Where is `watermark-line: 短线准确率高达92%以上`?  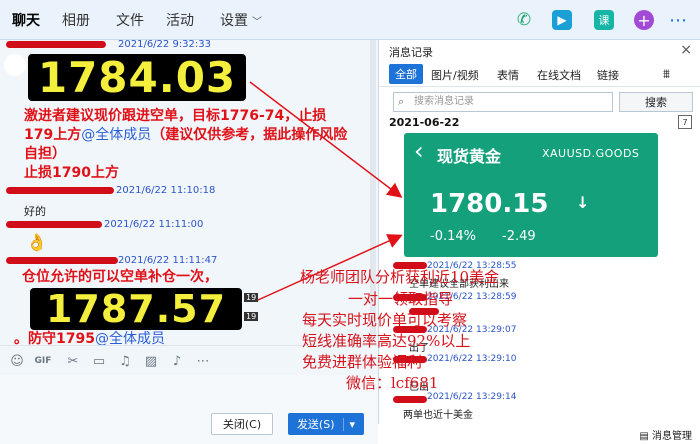
watermark-line: 短线准确率高达92%以上 is located at coordinates (386, 341).